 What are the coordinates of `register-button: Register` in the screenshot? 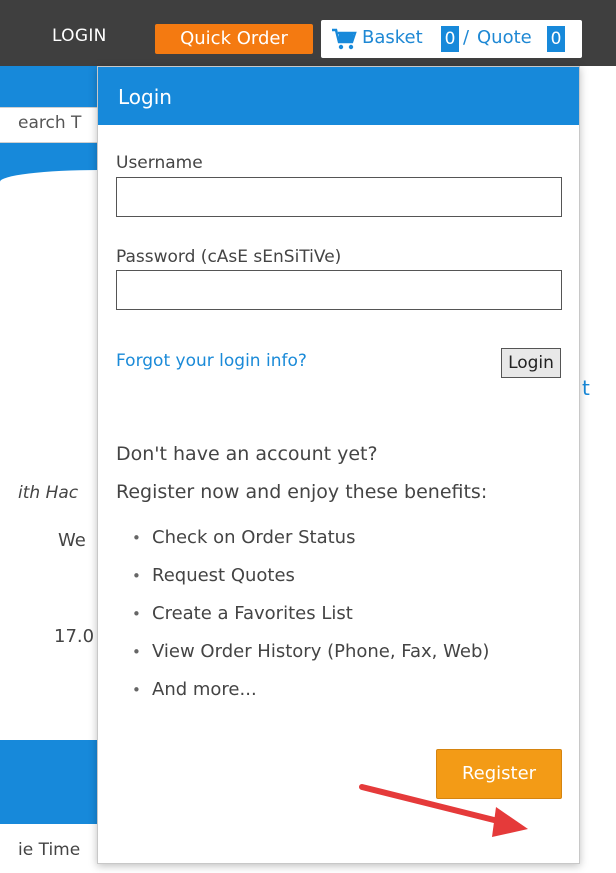 It's located at (499, 774).